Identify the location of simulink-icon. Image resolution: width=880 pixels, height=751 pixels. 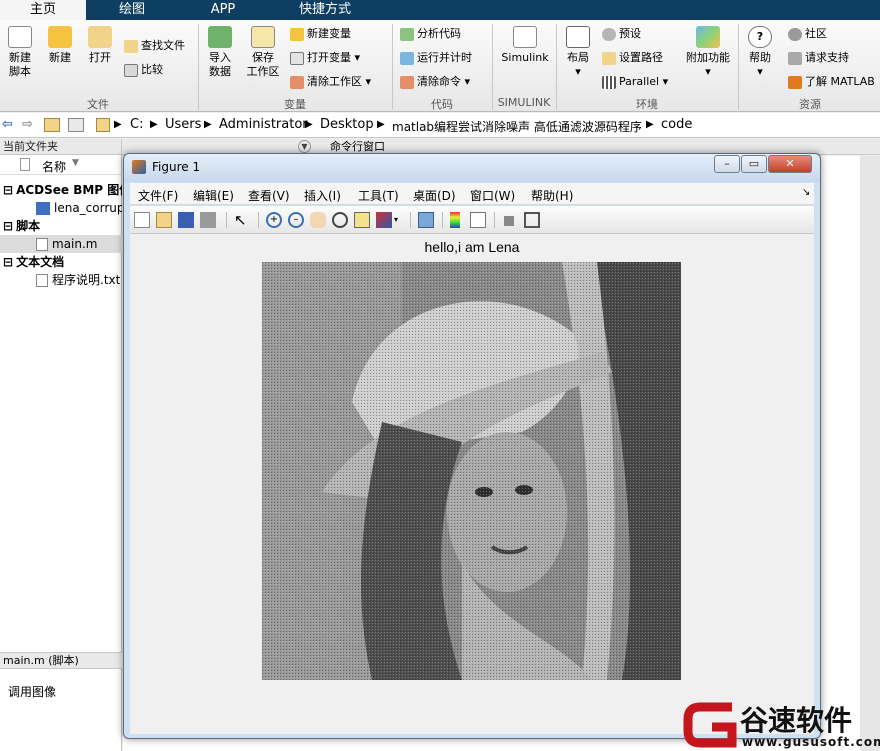
(525, 37).